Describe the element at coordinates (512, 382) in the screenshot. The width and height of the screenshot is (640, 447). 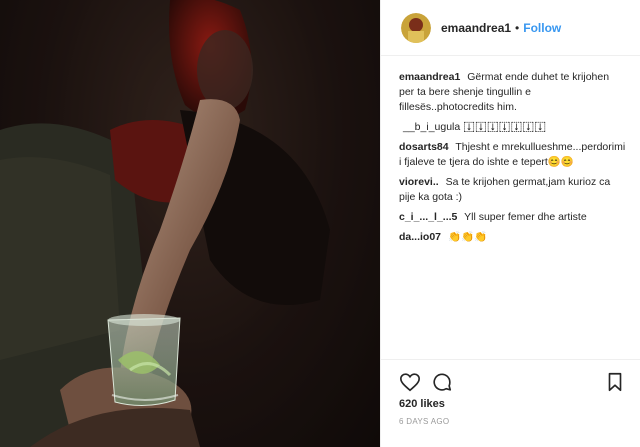
I see `action-bar` at that location.